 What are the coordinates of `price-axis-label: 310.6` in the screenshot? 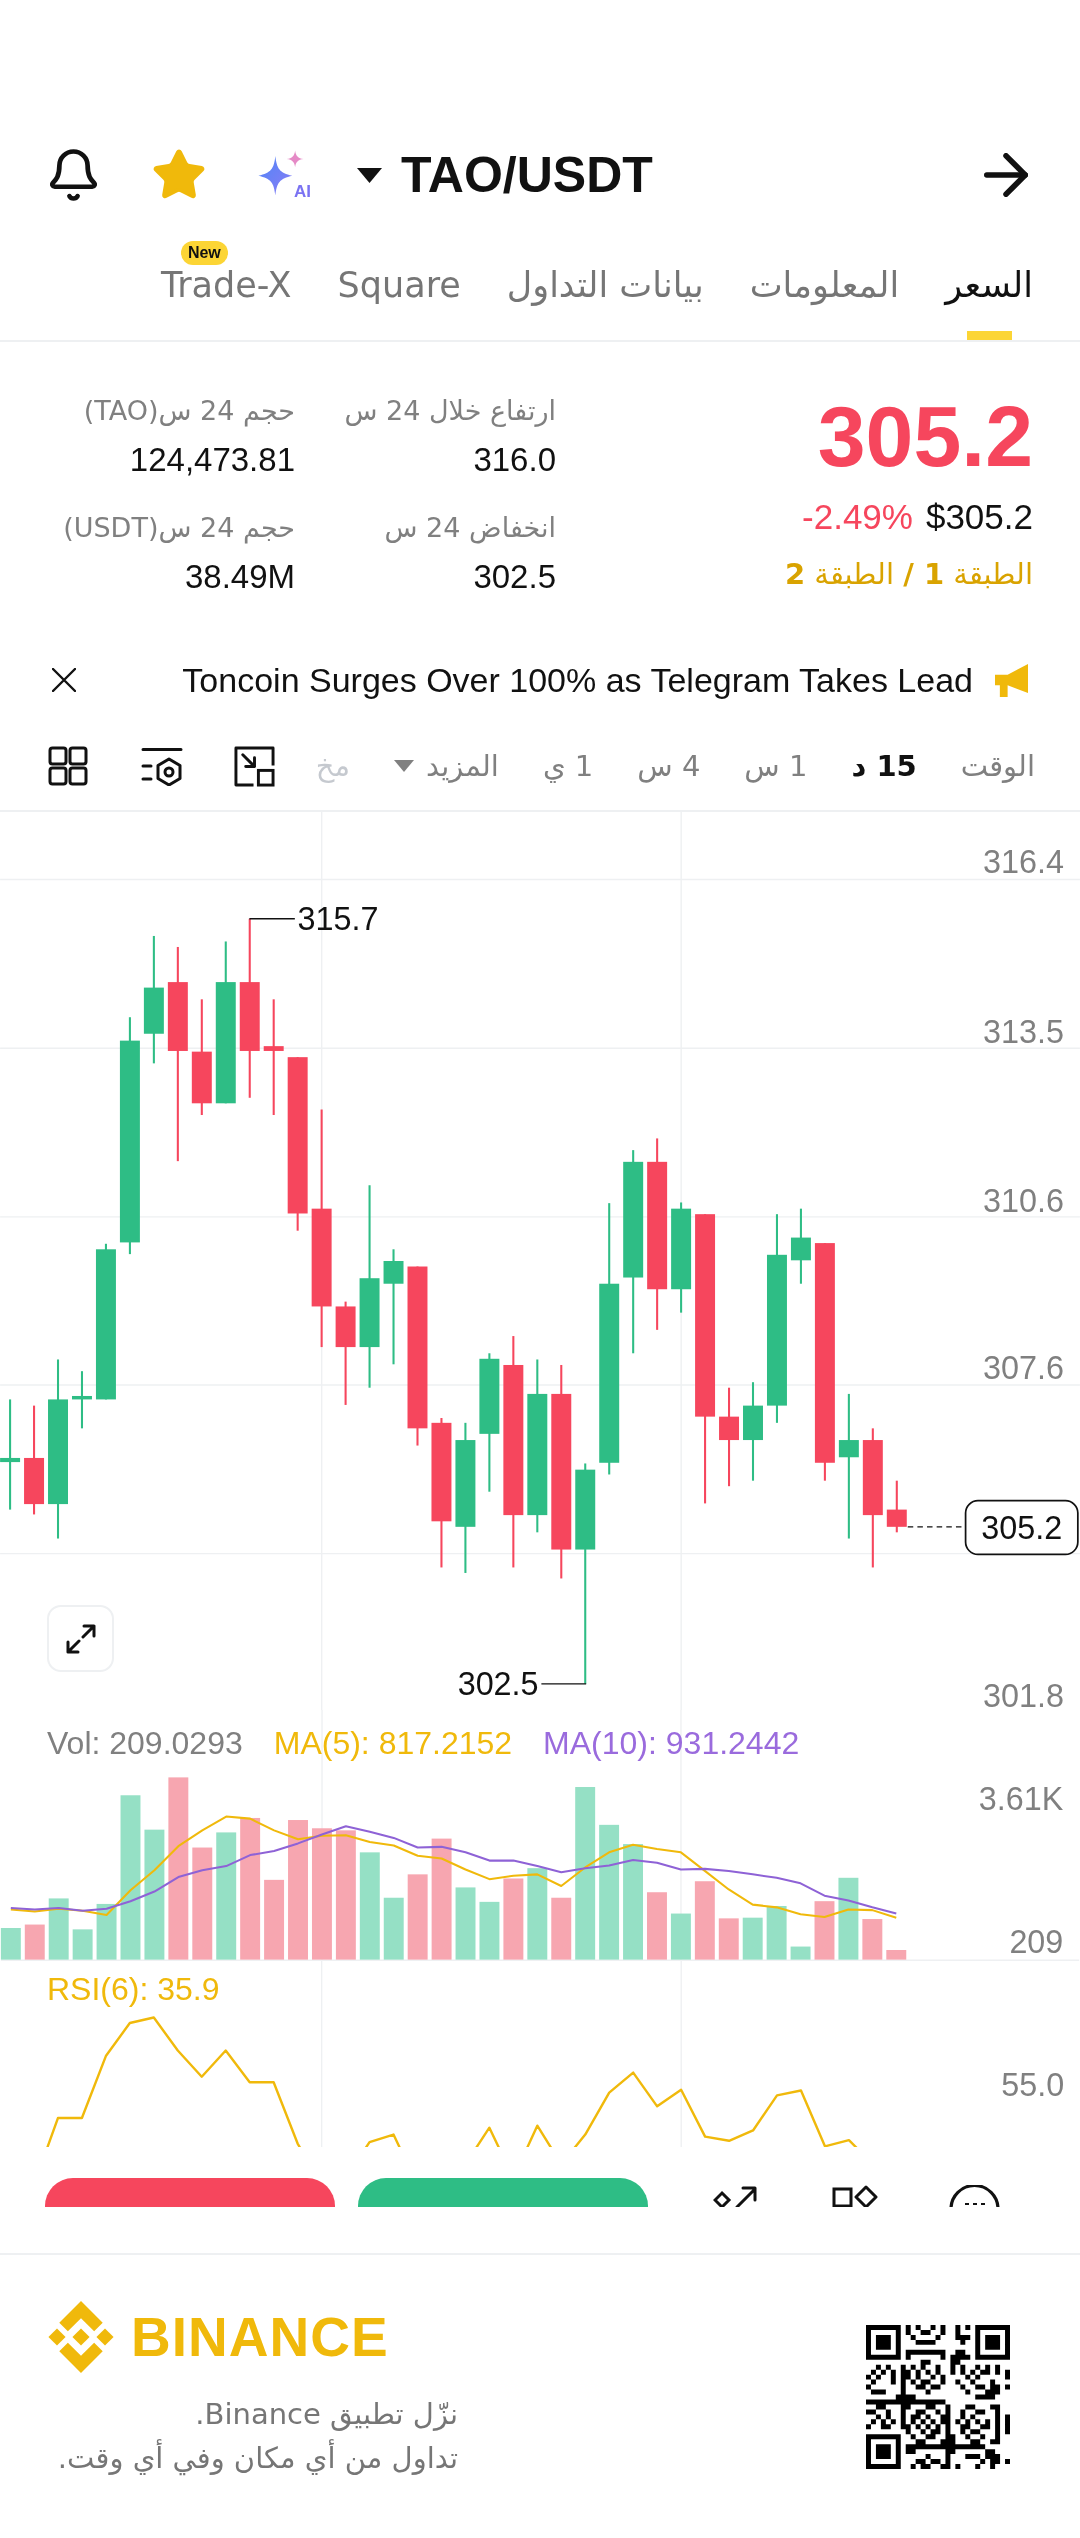 It's located at (1024, 1201).